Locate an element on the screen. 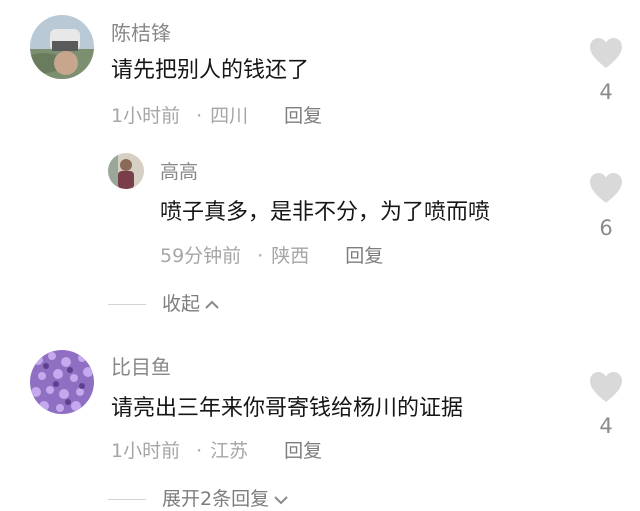  comment-author: 比目鱼 is located at coordinates (141, 367).